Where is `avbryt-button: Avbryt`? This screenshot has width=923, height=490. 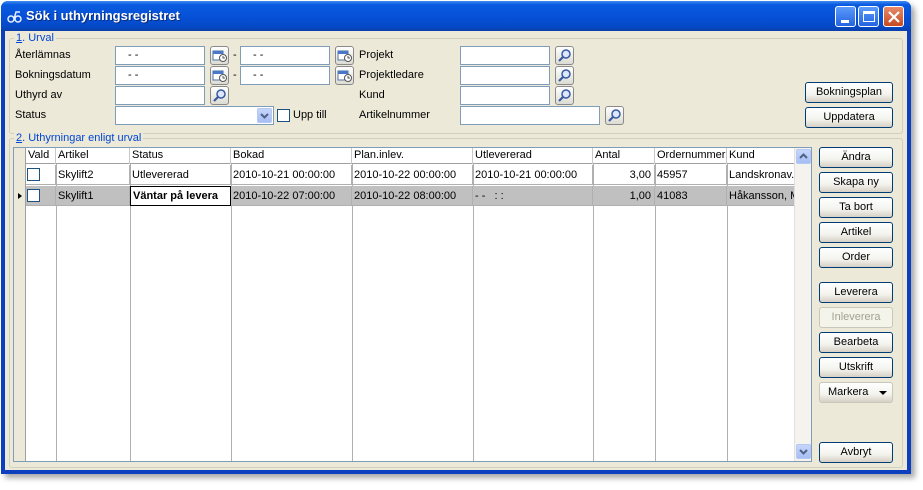 avbryt-button: Avbryt is located at coordinates (856, 452).